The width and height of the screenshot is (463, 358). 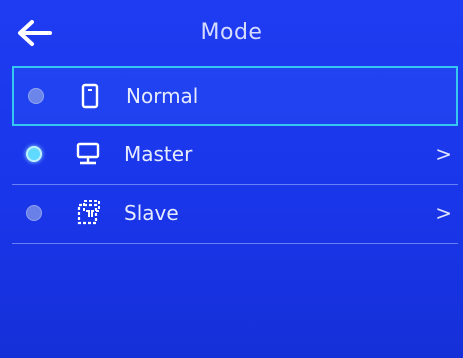 I want to click on page-title: Mode, so click(x=231, y=32).